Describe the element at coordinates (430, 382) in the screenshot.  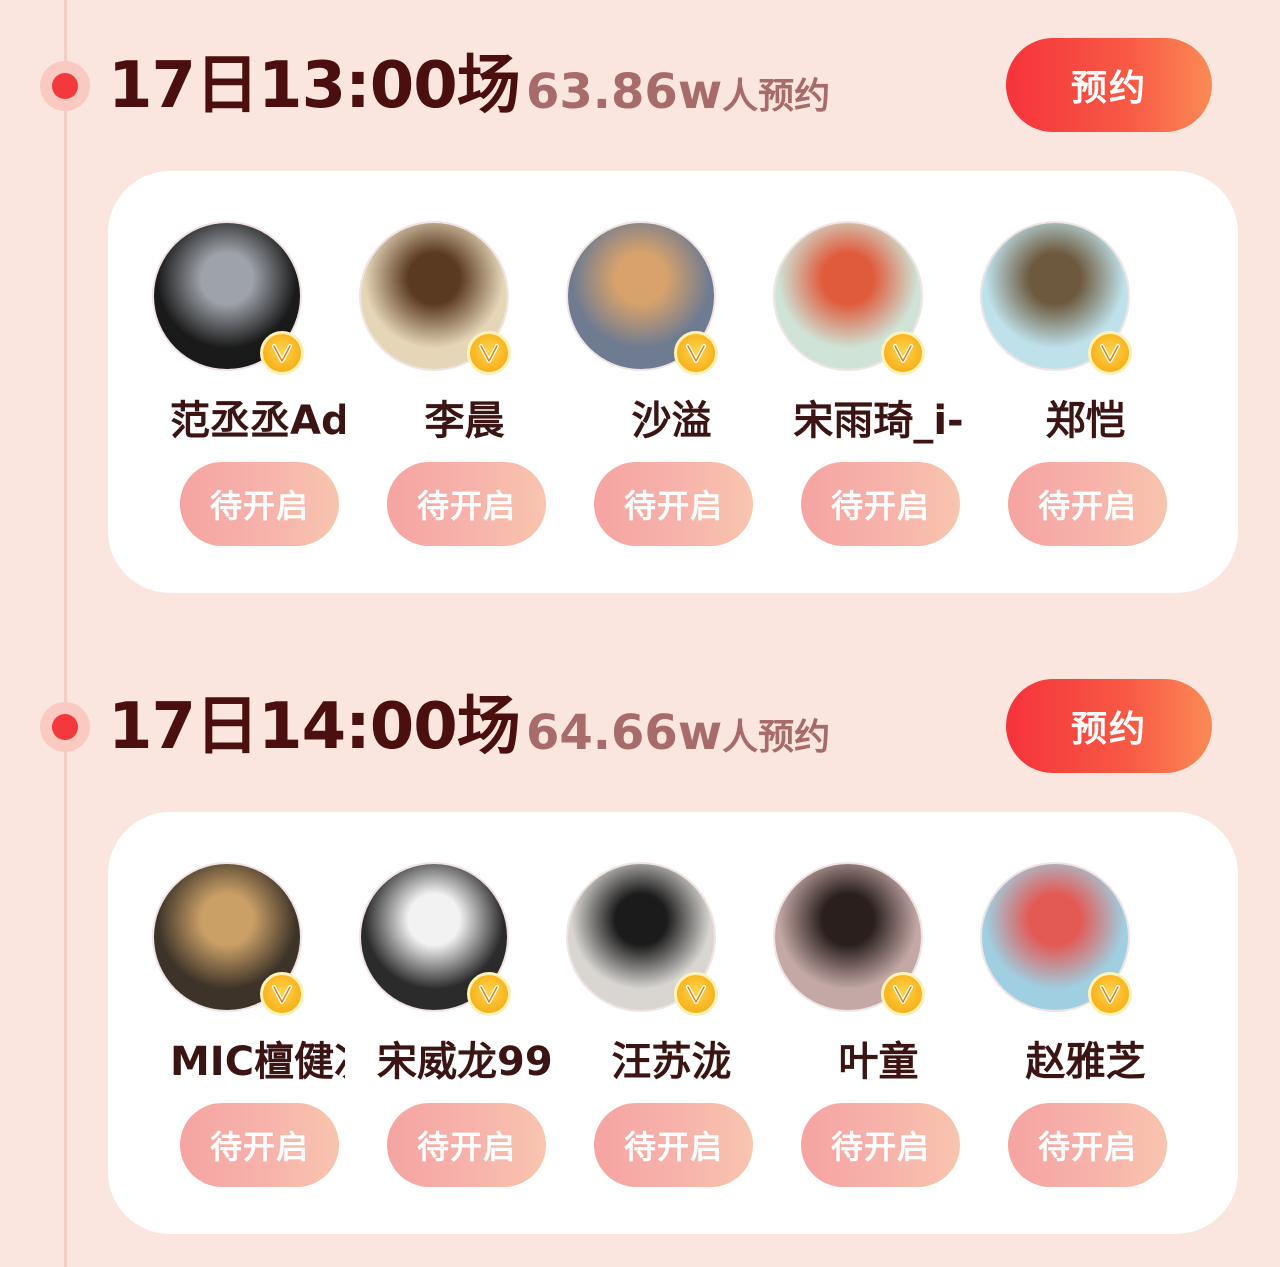
I see `guest-item: 李晨 待开启` at that location.